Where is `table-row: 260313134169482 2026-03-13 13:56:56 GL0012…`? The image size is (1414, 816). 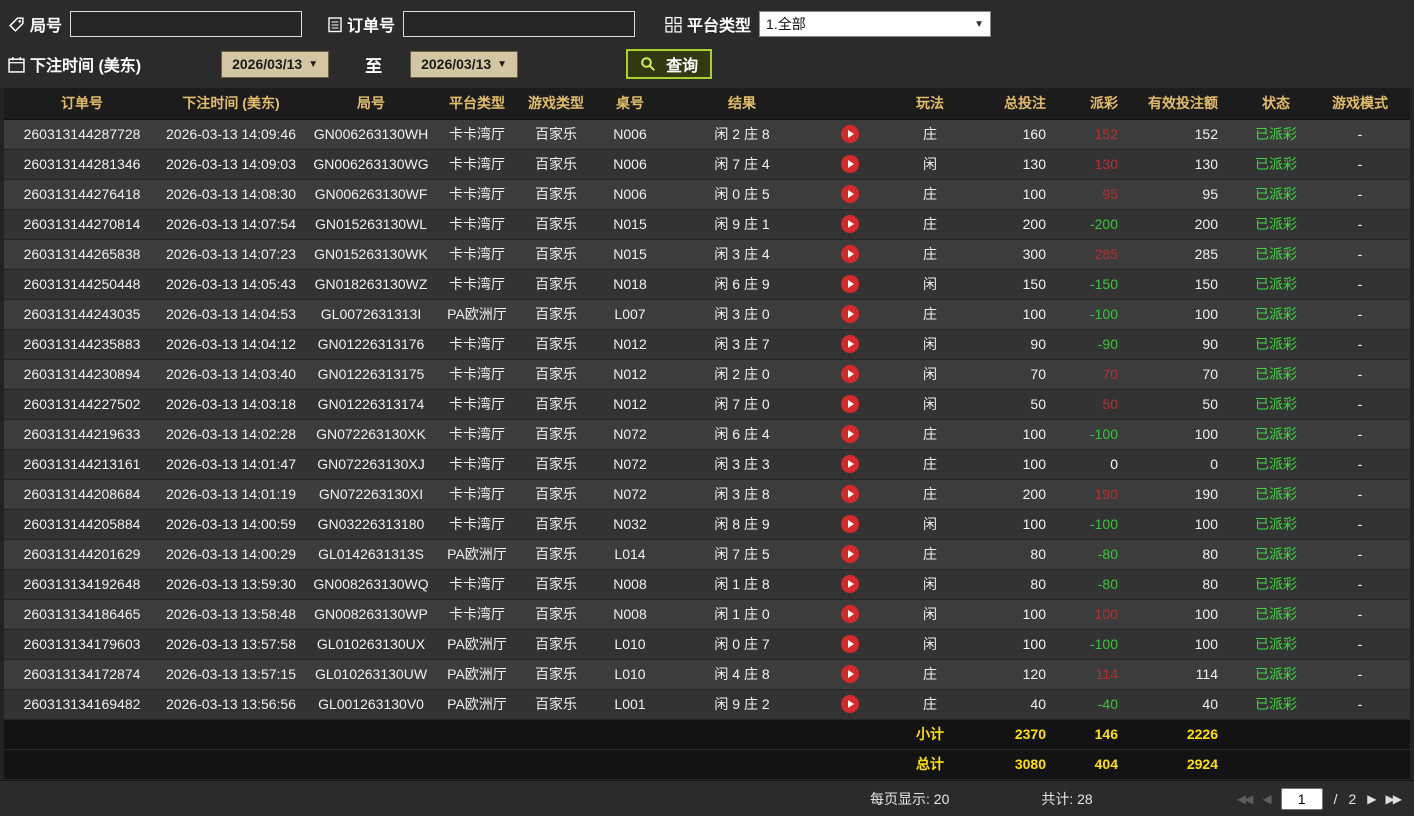
table-row: 260313134169482 2026-03-13 13:56:56 GL0012… is located at coordinates (707, 704).